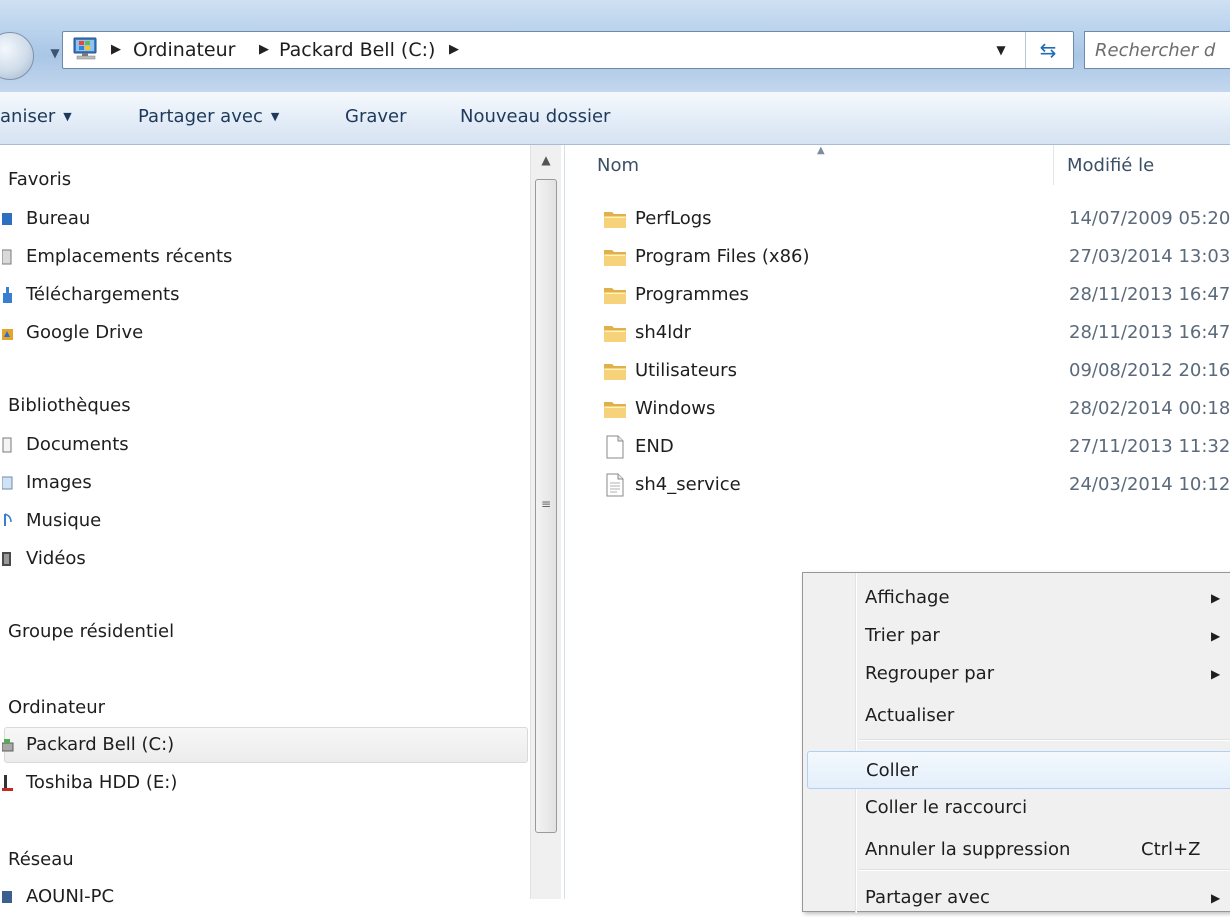  What do you see at coordinates (618, 165) in the screenshot?
I see `column-header-name: Nom` at bounding box center [618, 165].